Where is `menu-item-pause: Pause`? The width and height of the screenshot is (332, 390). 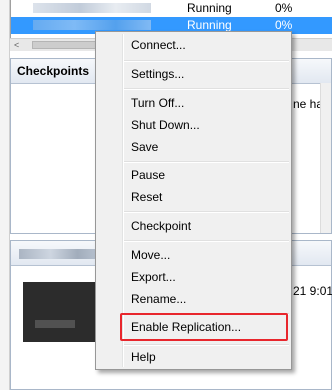 menu-item-pause: Pause is located at coordinates (193, 175).